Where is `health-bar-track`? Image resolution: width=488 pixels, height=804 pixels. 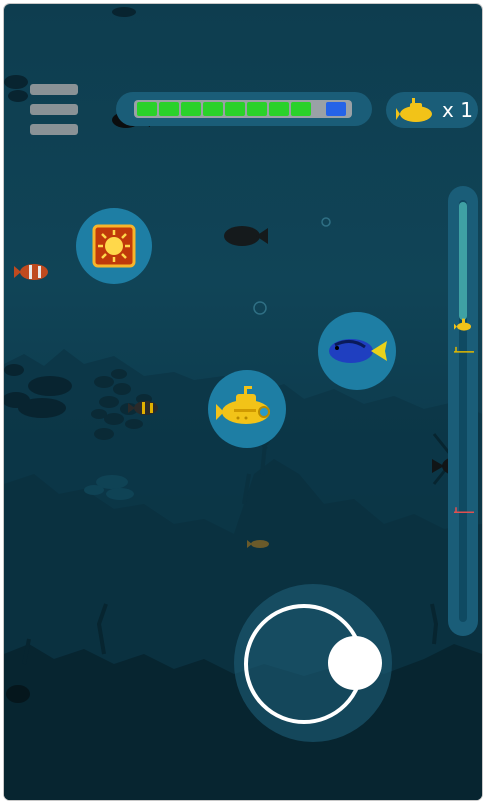
health-bar-track is located at coordinates (243, 109).